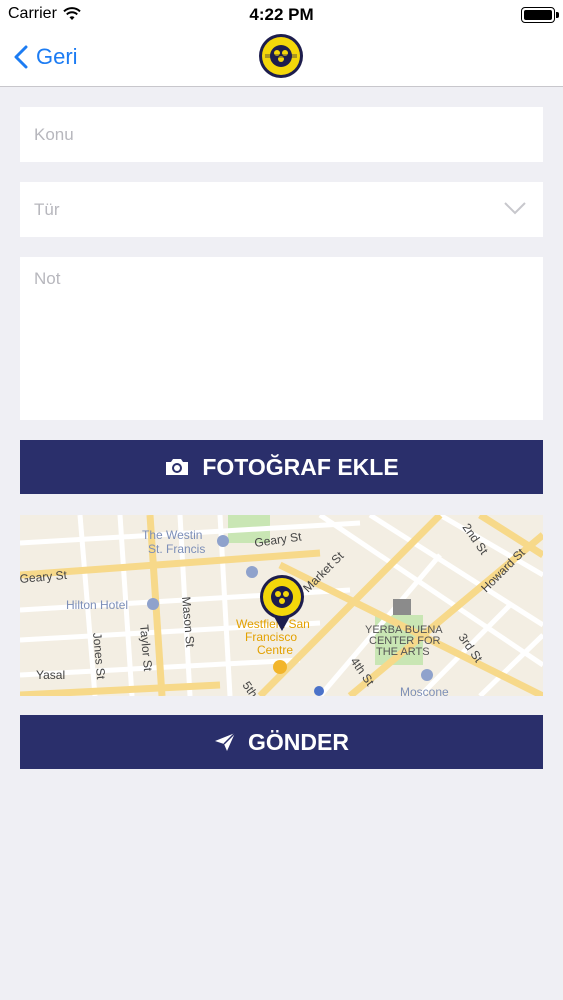 Image resolution: width=563 pixels, height=1000 pixels. I want to click on transit-poi-icon, so click(319, 691).